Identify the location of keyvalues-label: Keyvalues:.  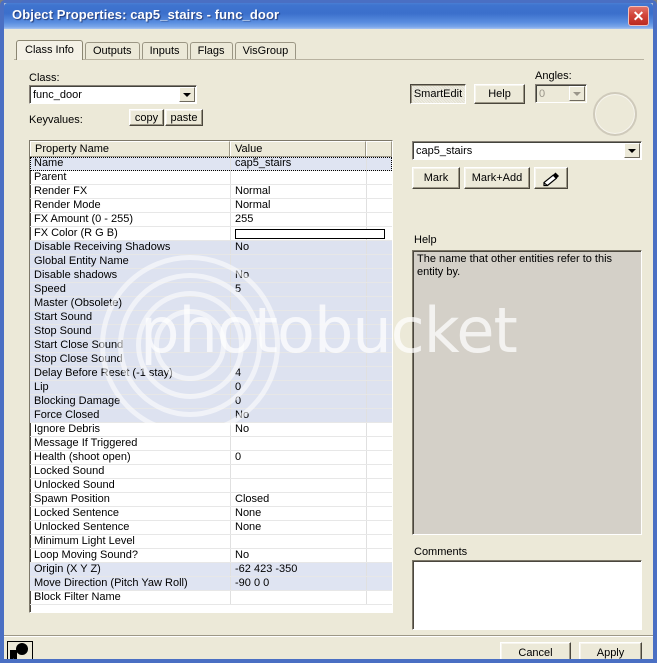
(56, 120).